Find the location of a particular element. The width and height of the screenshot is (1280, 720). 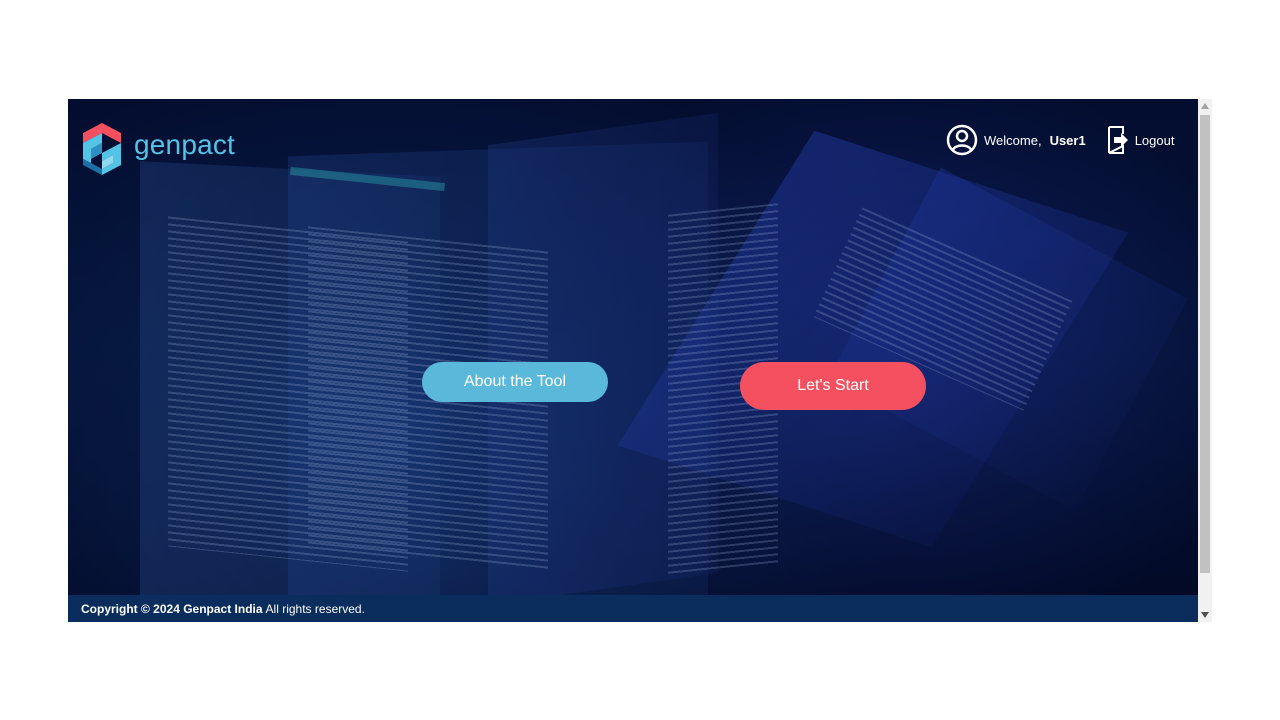

welcome-label: Welcome, is located at coordinates (1013, 140).